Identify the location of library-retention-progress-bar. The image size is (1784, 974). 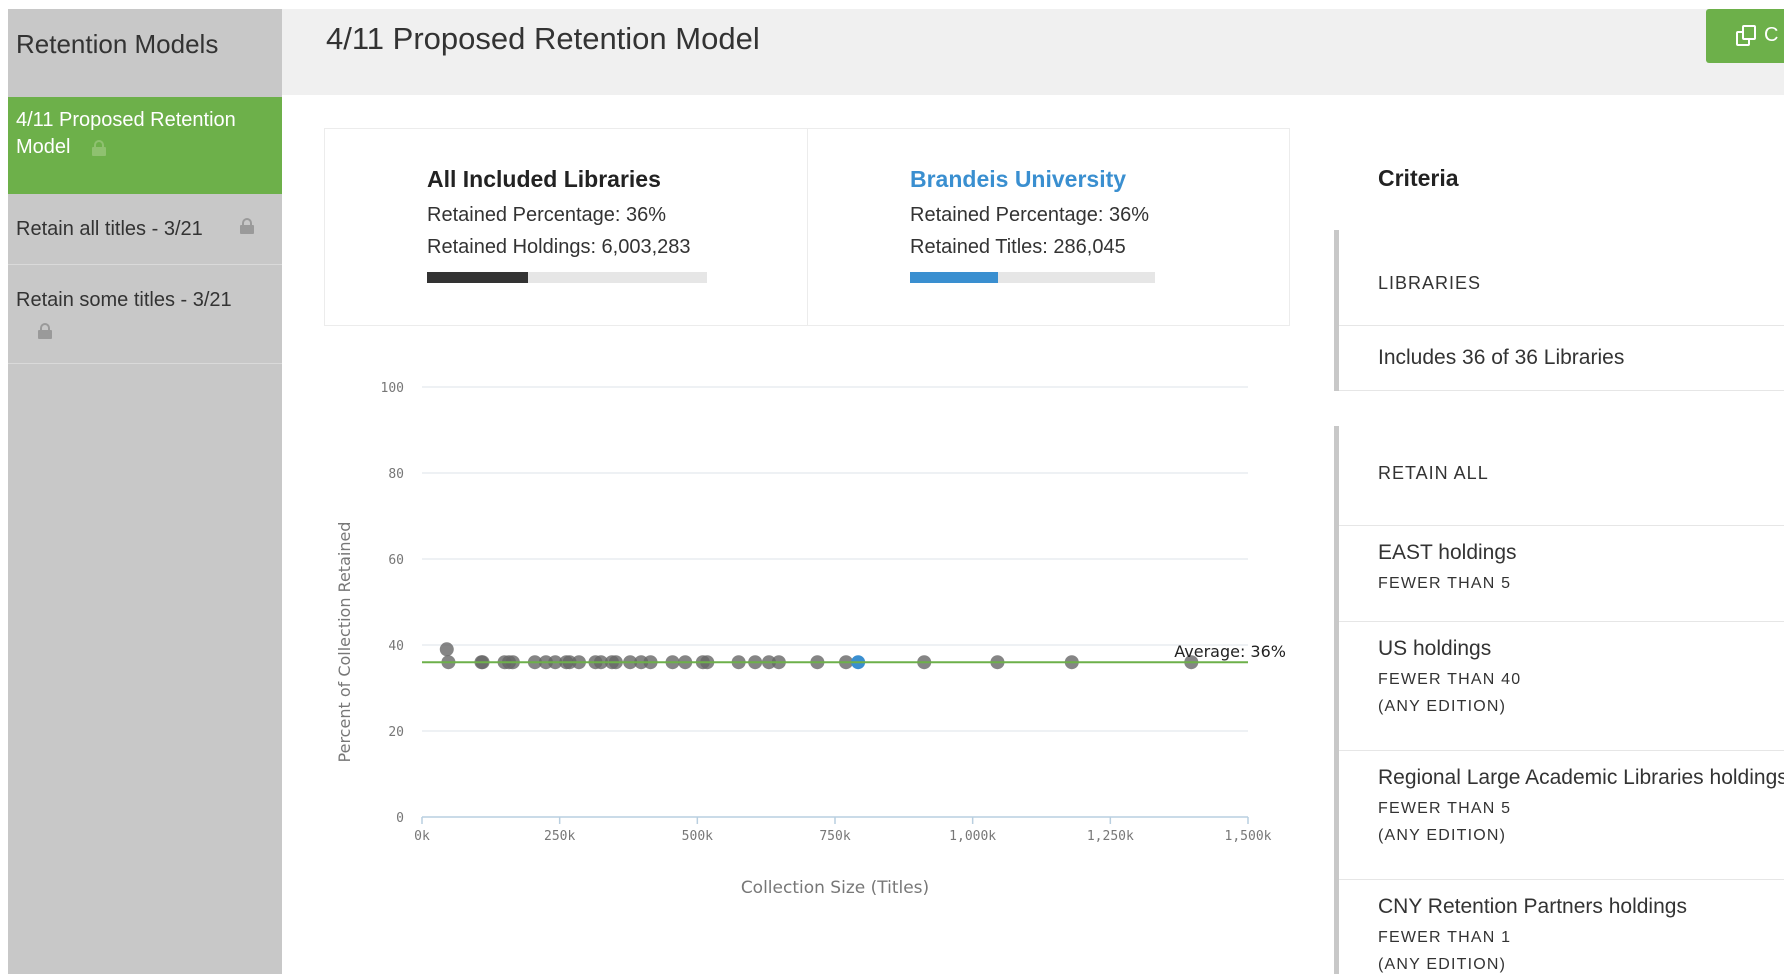
(1032, 277).